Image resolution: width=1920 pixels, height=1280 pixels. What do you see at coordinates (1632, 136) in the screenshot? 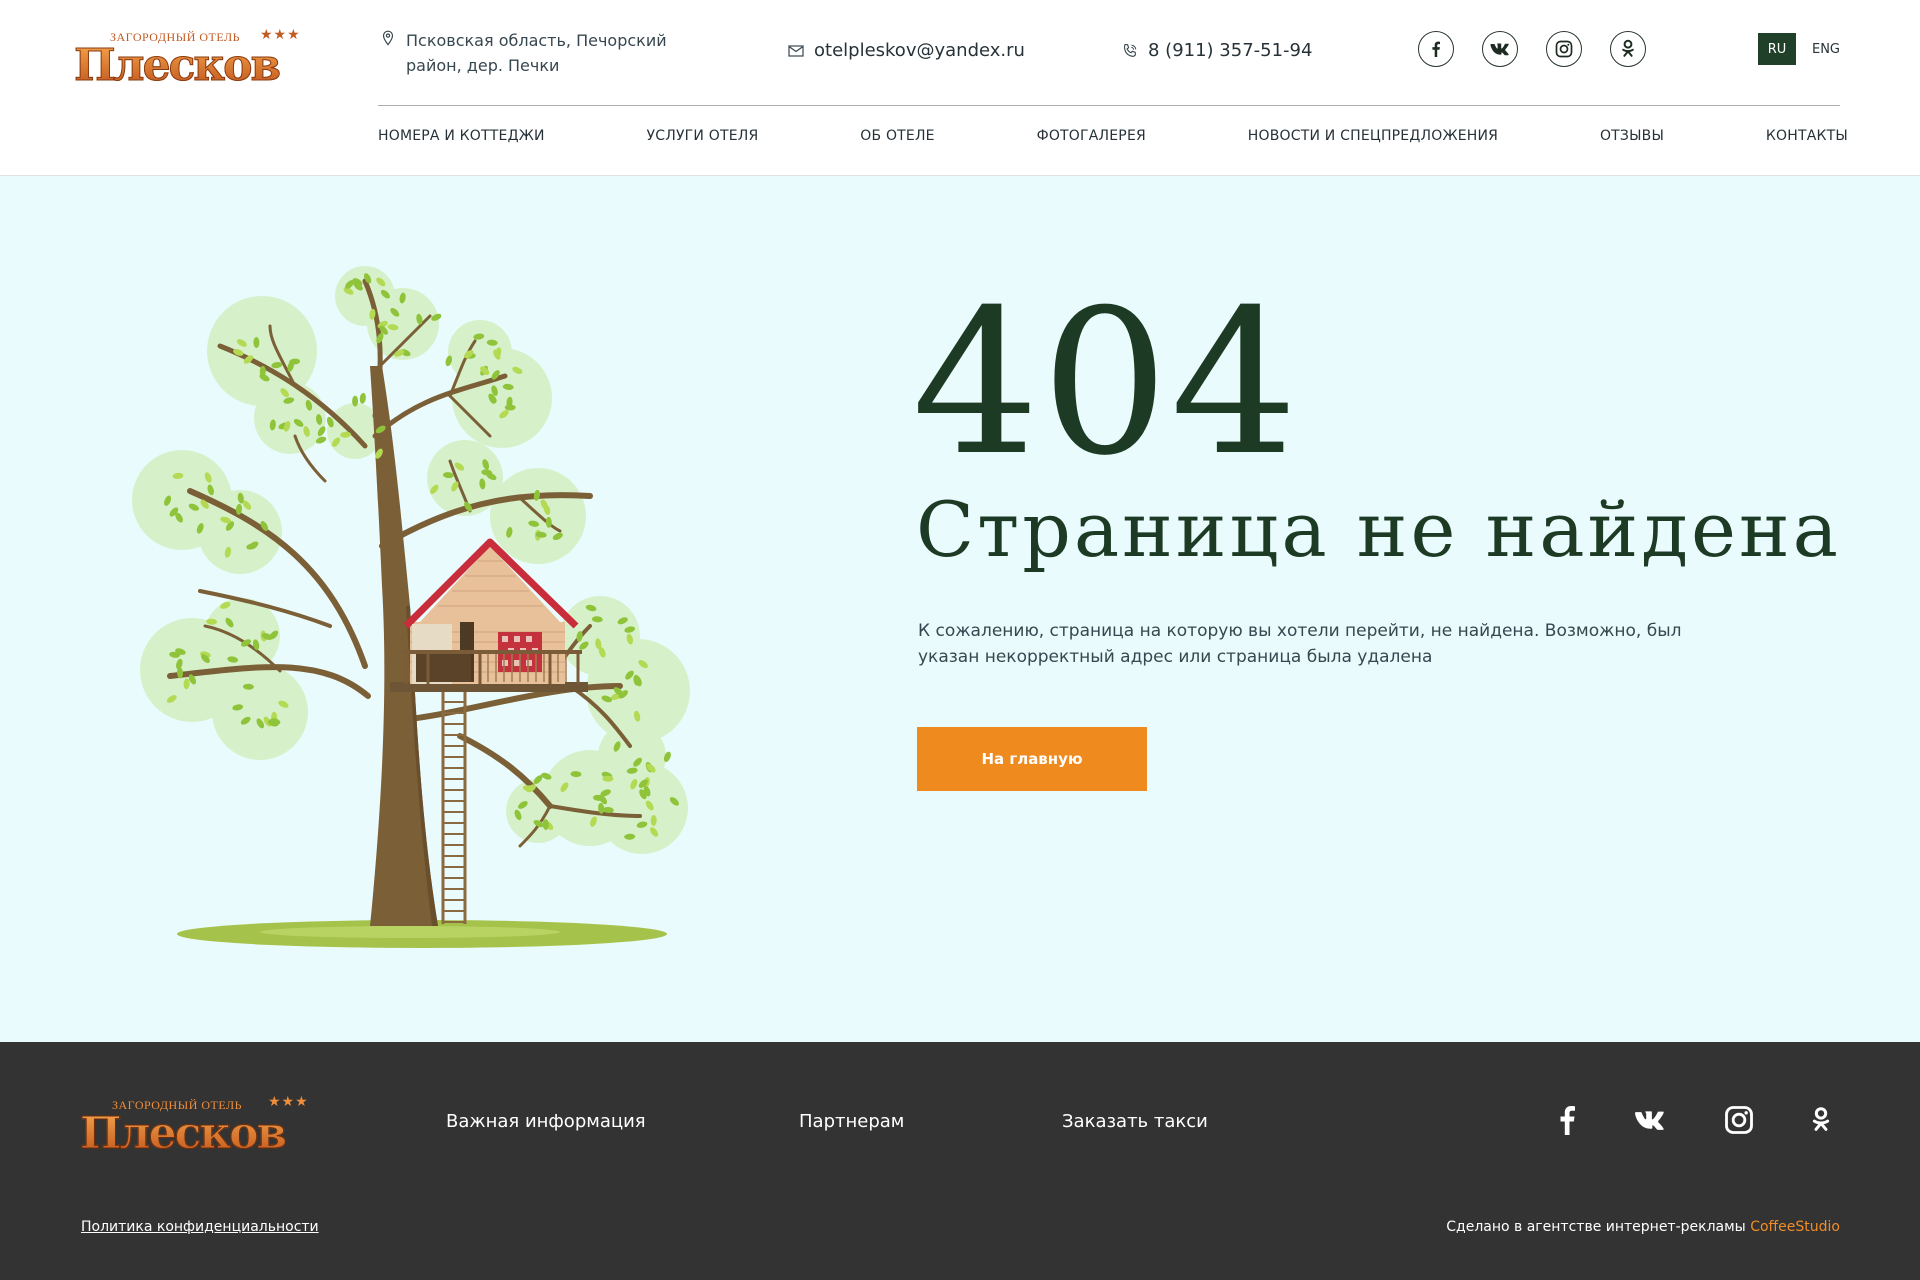
I see `nav-reviews: ОТЗЫВЫ` at bounding box center [1632, 136].